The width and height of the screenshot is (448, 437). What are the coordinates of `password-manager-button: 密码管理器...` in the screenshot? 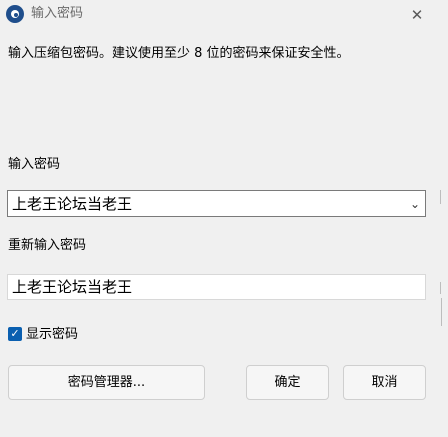 It's located at (106, 382).